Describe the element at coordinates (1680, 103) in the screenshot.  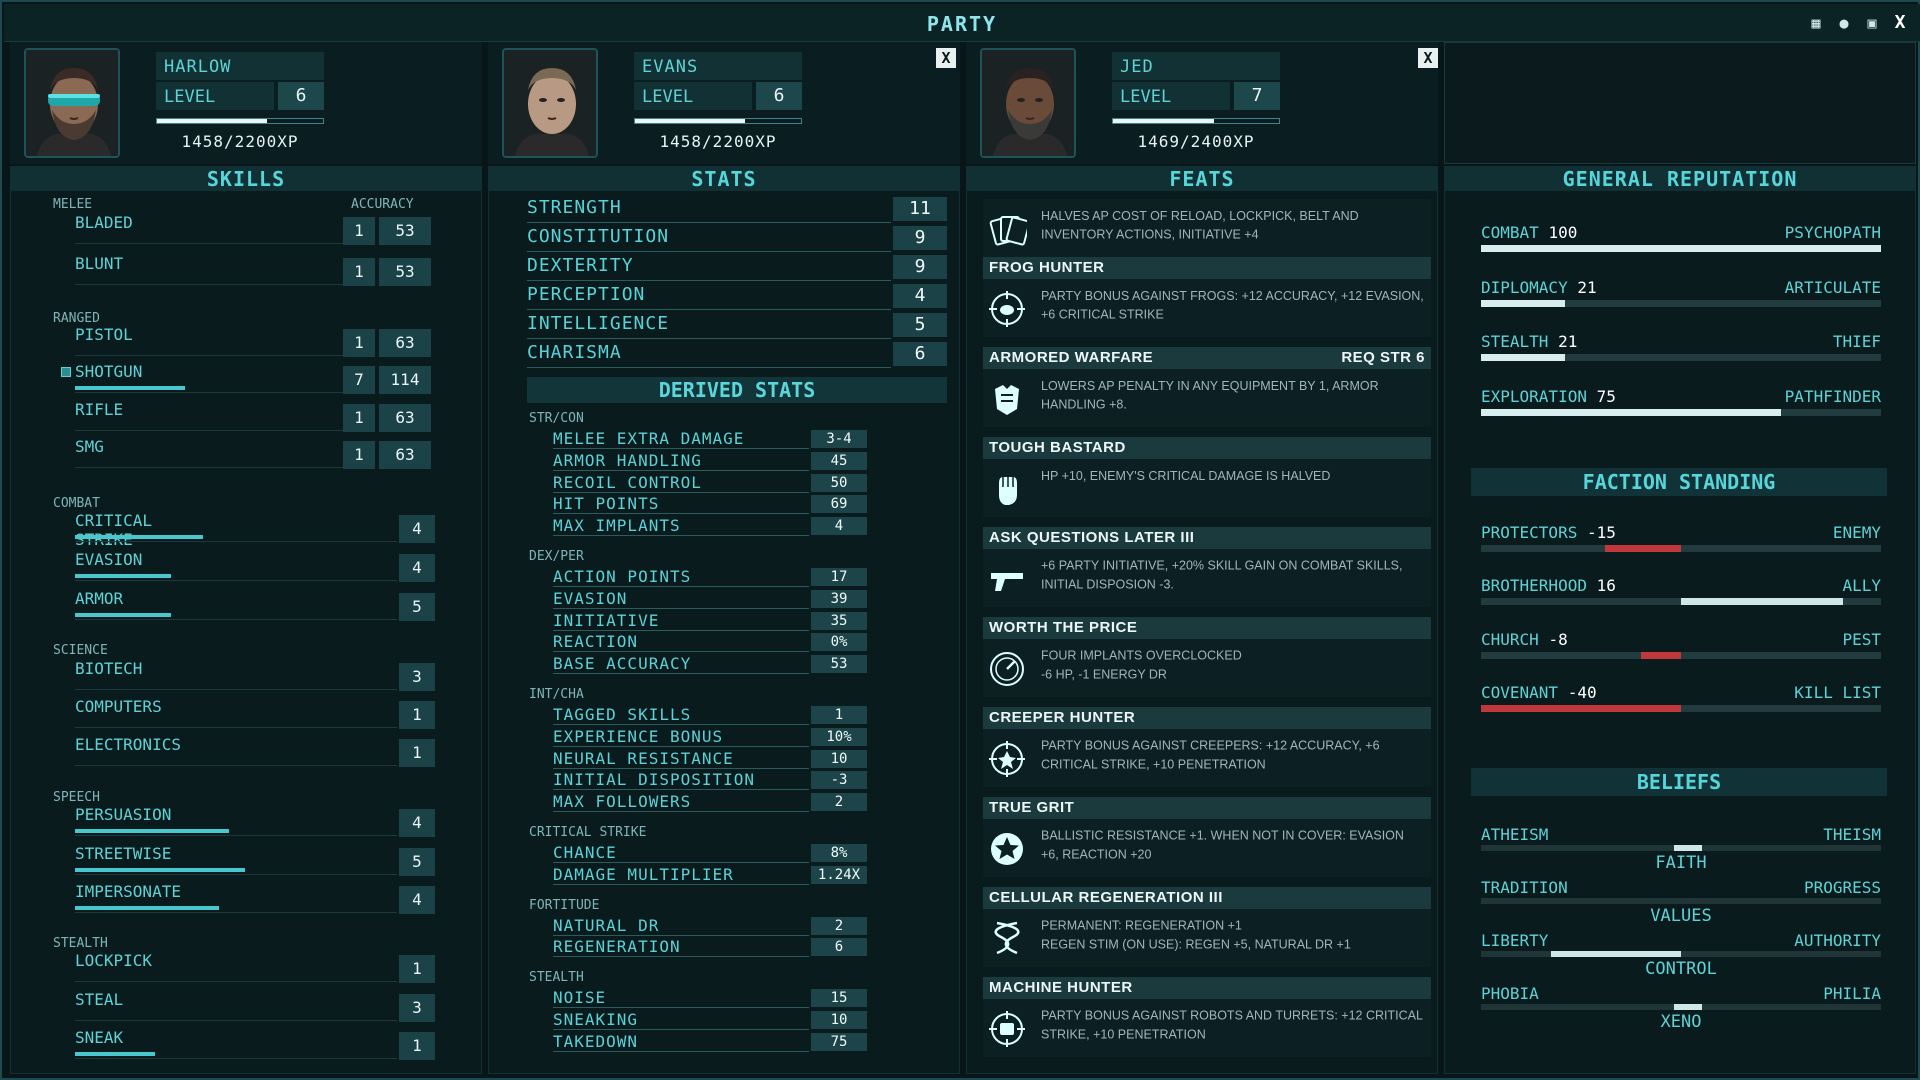
I see `empty-party-slot` at that location.